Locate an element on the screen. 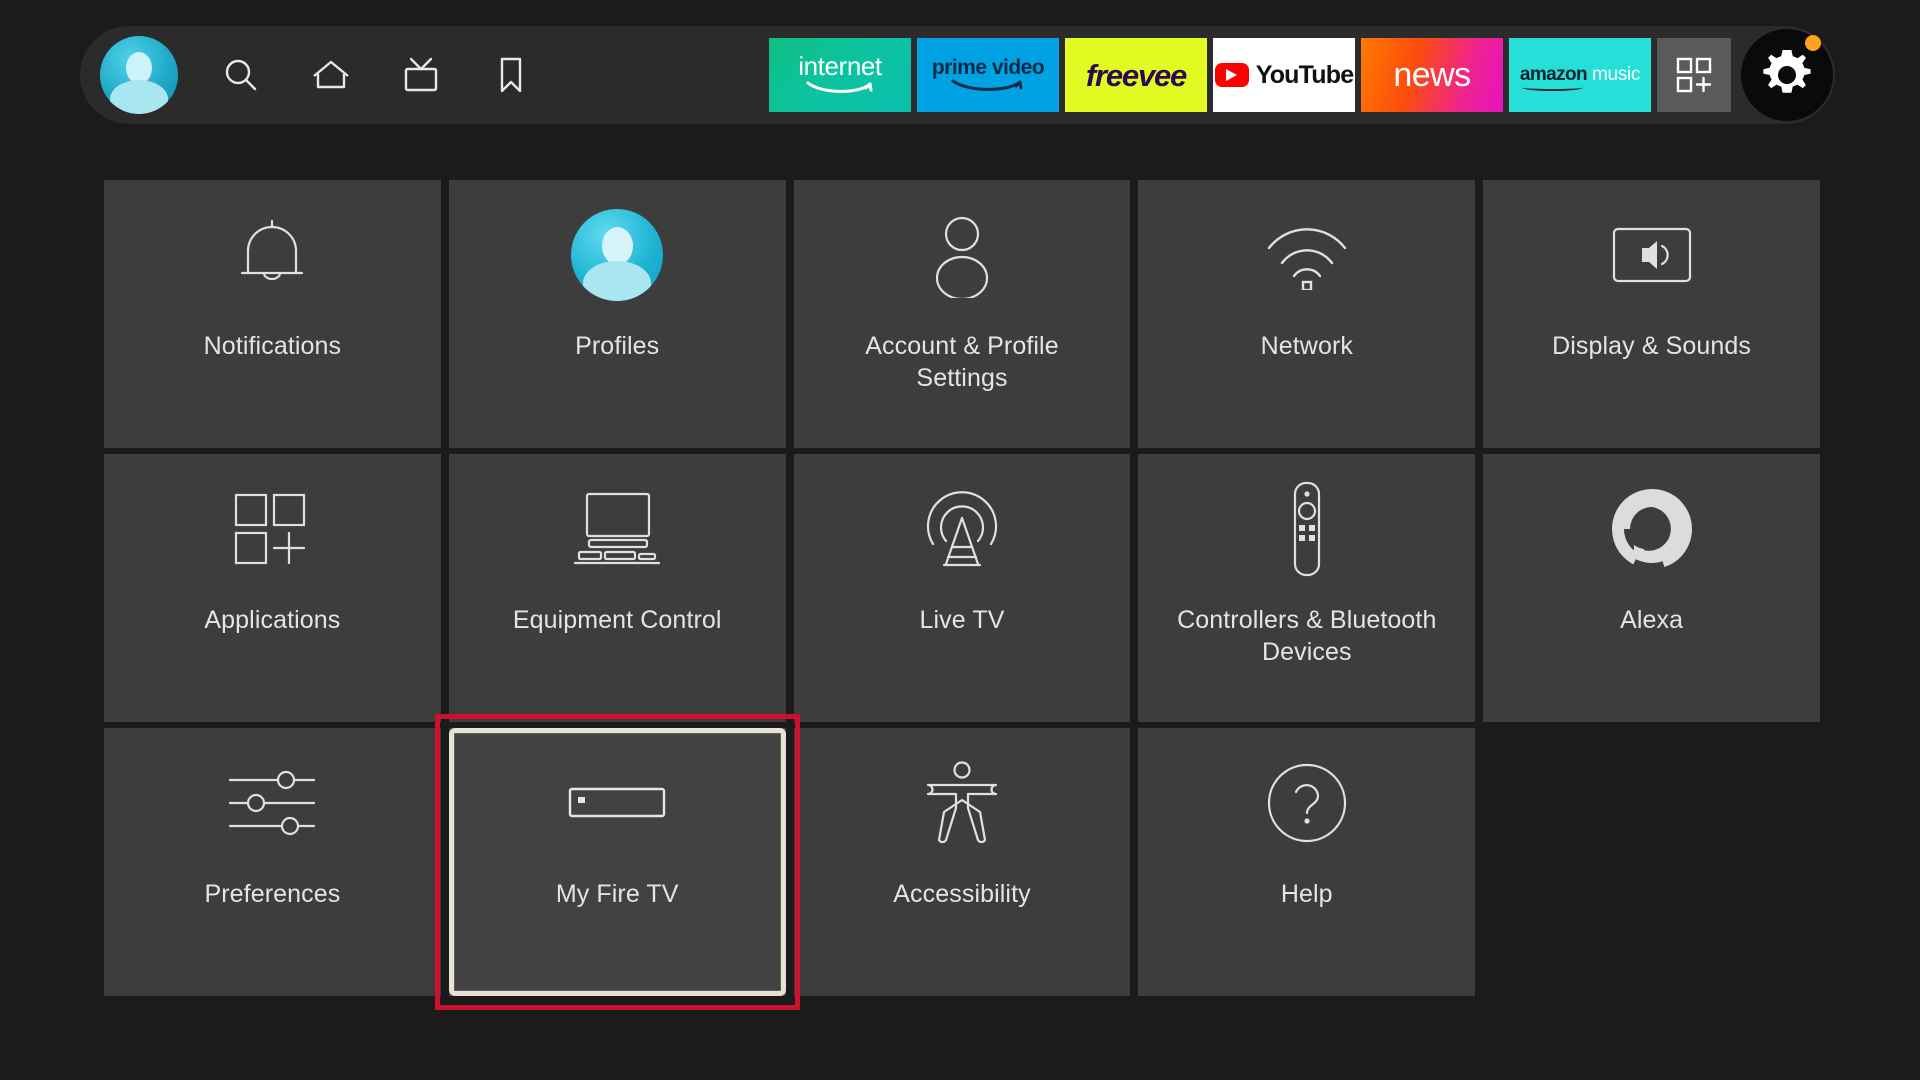  search-icon is located at coordinates (241, 75).